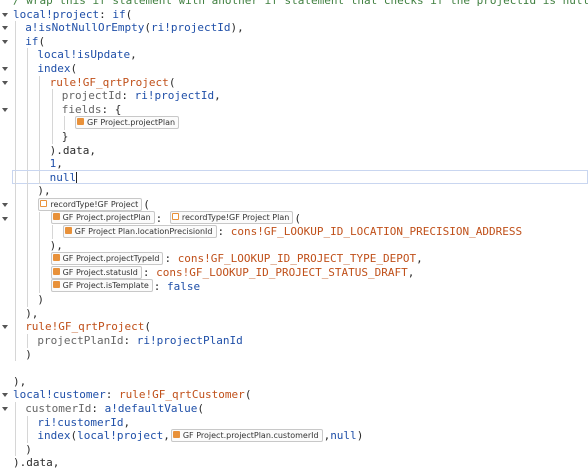 This screenshot has width=588, height=472. I want to click on code-token: projectPlanId, so click(80, 340).